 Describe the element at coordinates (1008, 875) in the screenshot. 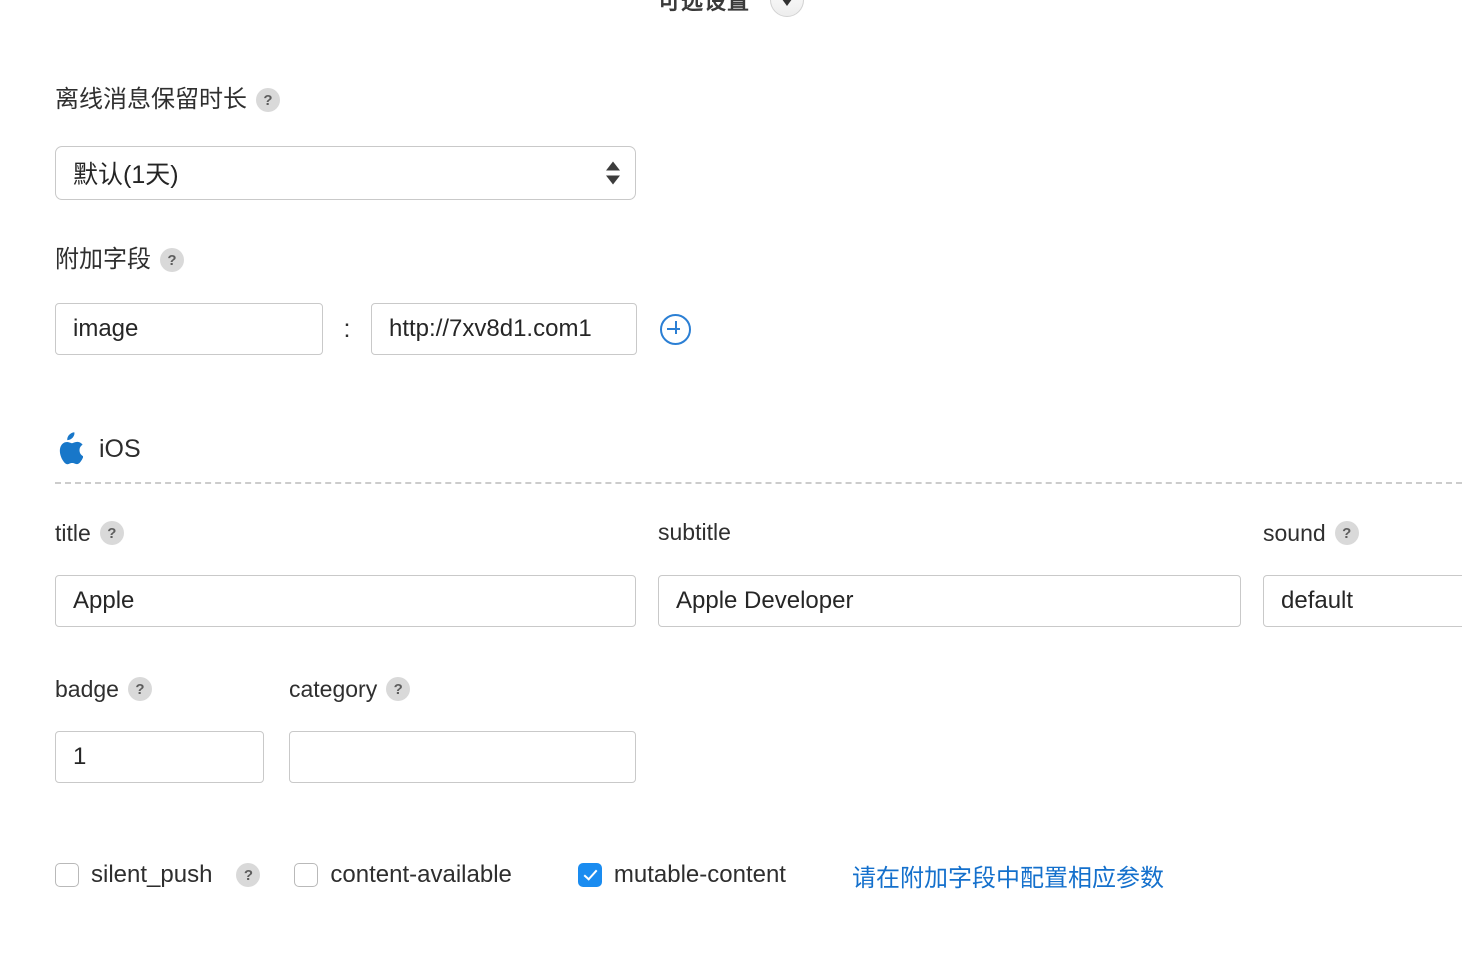

I see `extra-fields-hint-link: 请在附加字段中配置相应参数` at that location.